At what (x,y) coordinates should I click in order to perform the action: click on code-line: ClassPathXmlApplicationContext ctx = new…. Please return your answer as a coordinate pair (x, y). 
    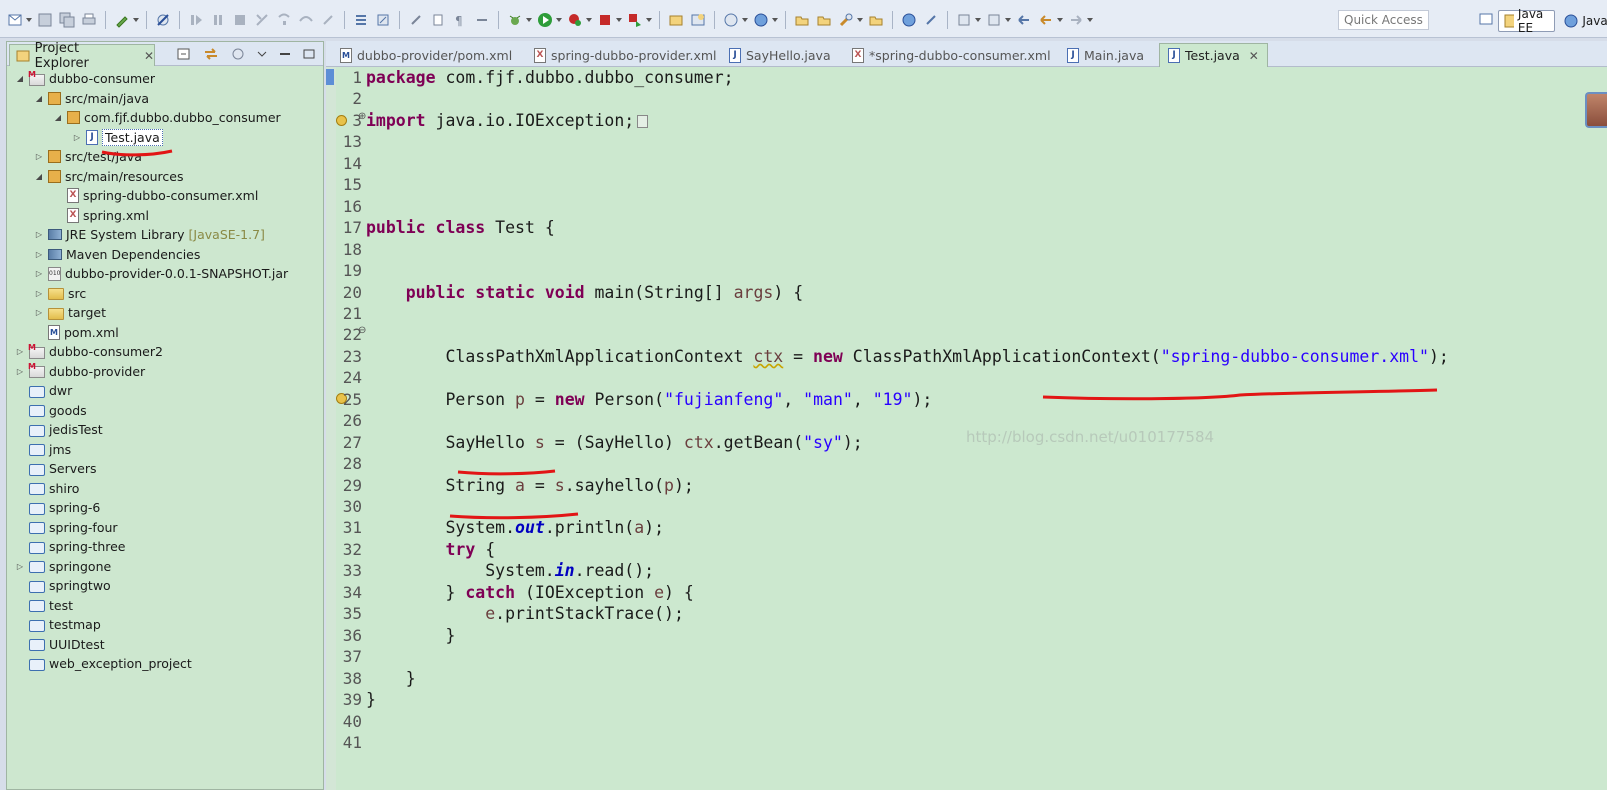
    Looking at the image, I should click on (907, 356).